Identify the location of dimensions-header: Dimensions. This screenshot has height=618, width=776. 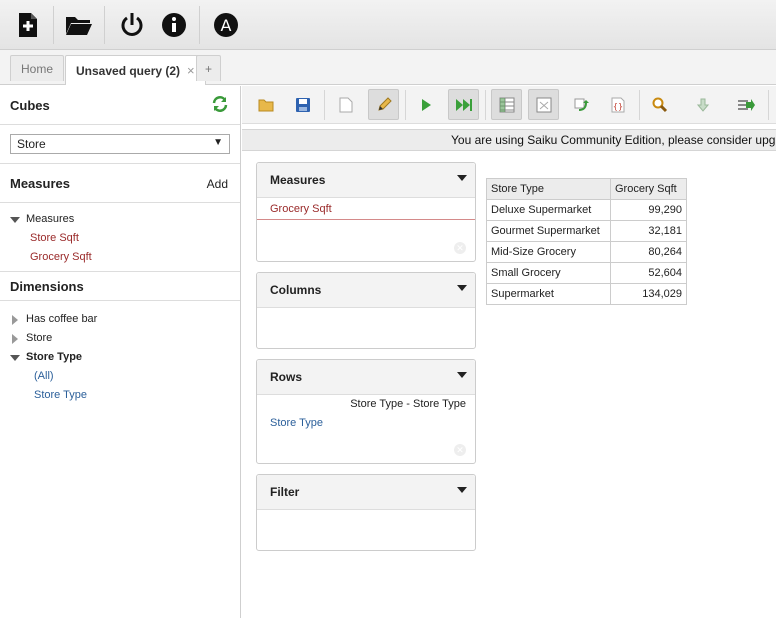
(120, 286).